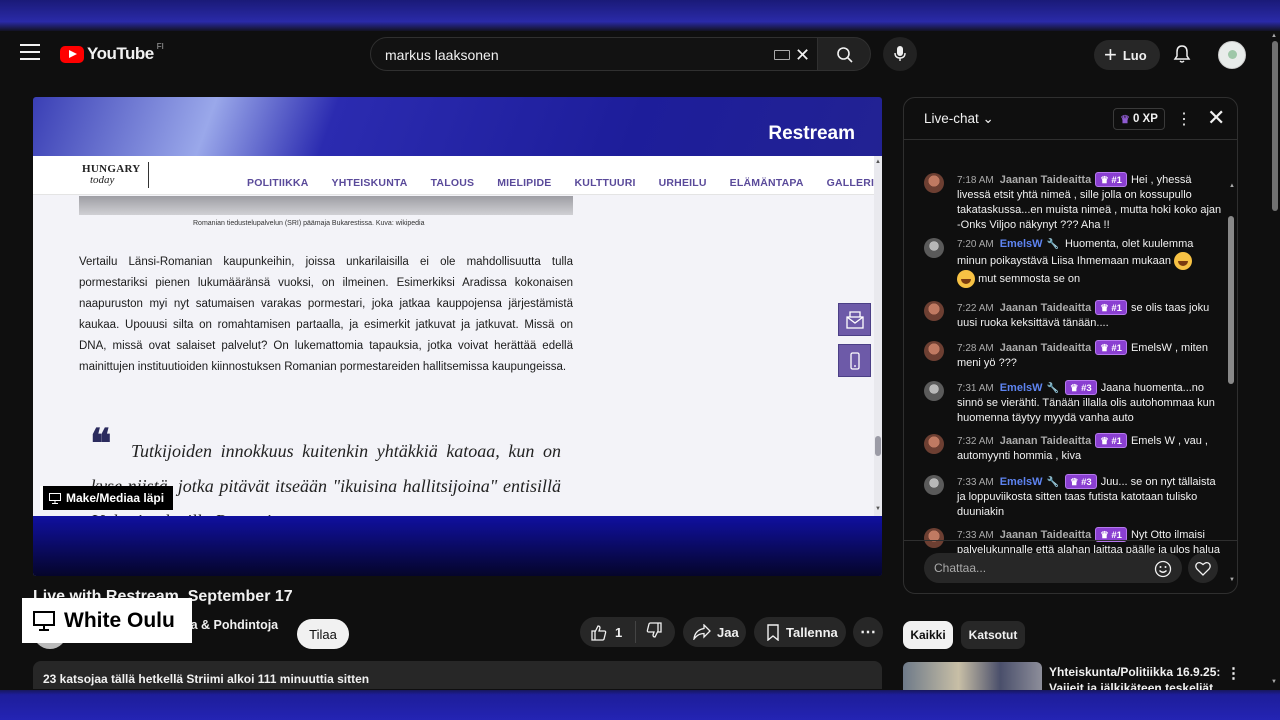  What do you see at coordinates (951, 118) in the screenshot?
I see `chat-title: Live-chat` at bounding box center [951, 118].